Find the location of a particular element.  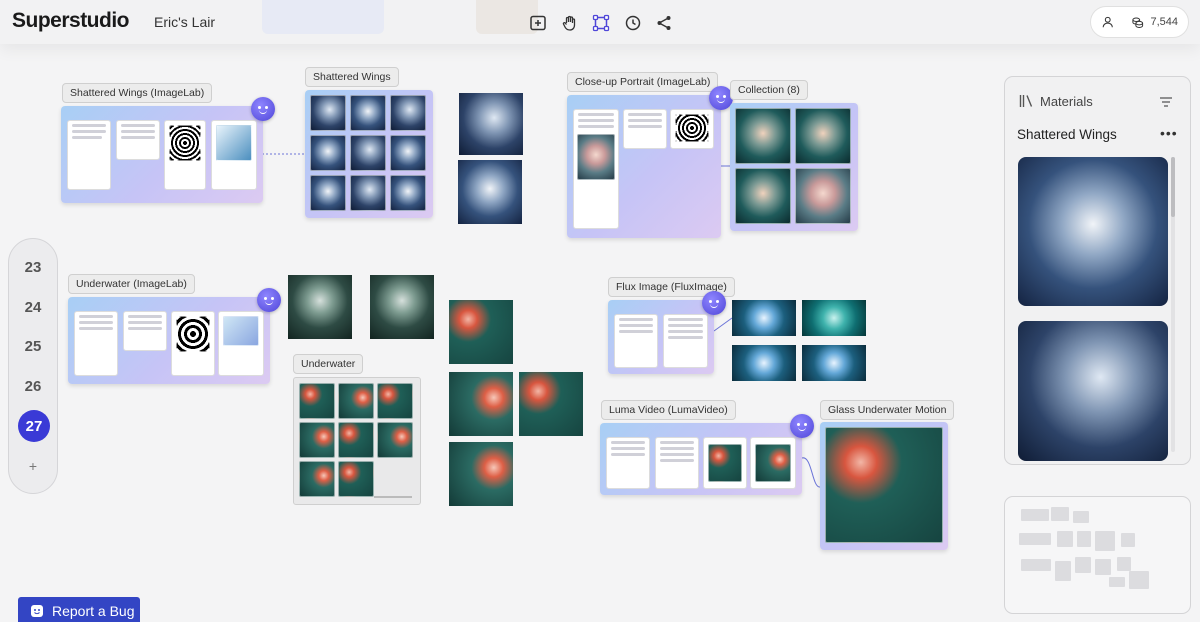

imagelab-node-shattered is located at coordinates (162, 154).